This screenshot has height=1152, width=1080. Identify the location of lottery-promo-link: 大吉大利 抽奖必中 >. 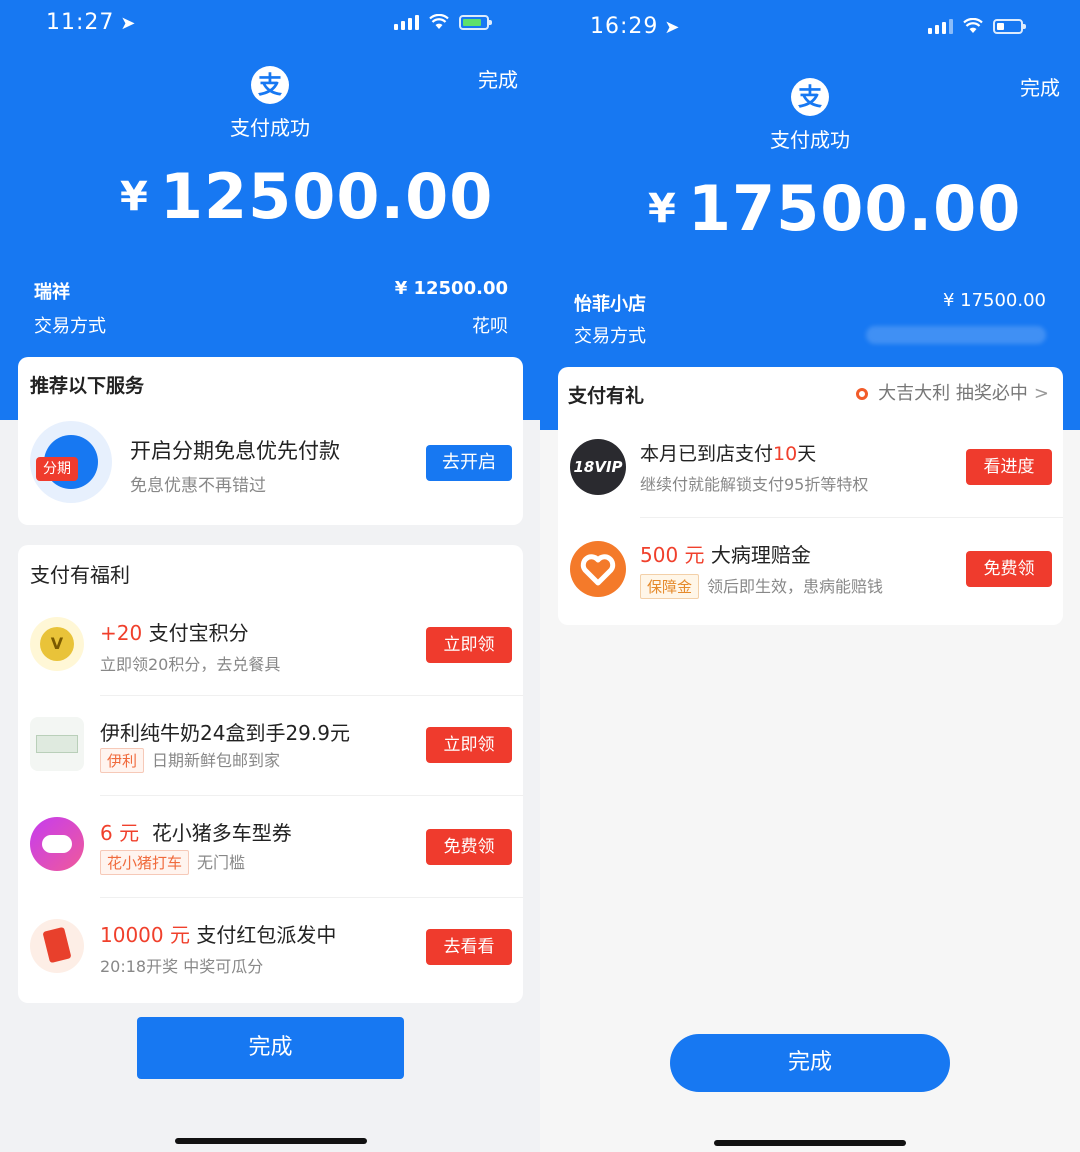
(952, 392).